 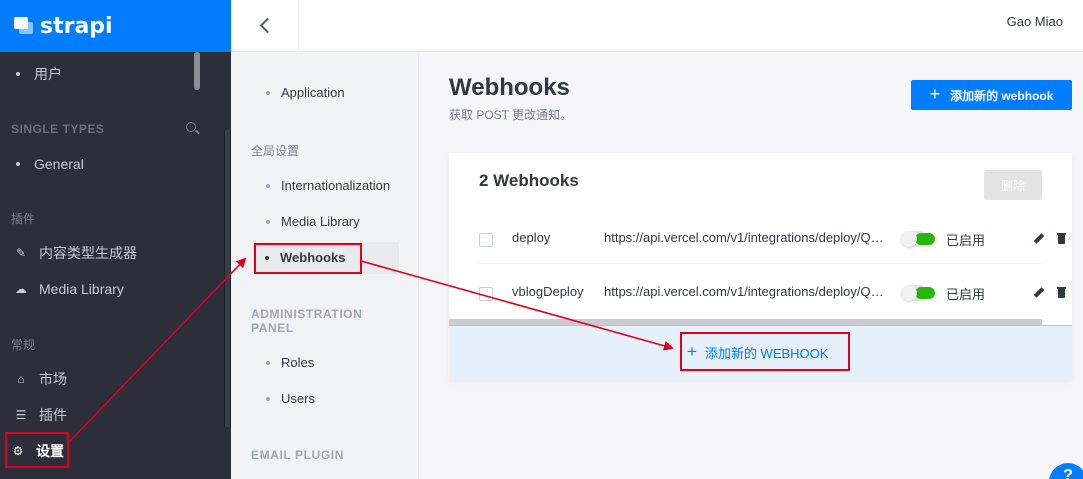 I want to click on subnav-item-users: Users, so click(x=290, y=398).